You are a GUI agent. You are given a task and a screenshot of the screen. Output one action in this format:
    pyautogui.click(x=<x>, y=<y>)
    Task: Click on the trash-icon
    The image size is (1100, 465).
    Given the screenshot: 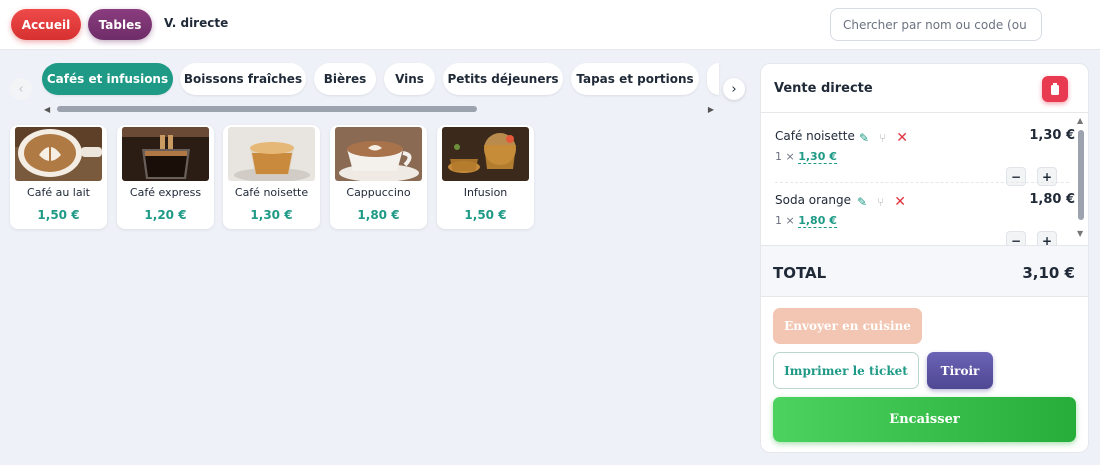 What is the action you would take?
    pyautogui.click(x=1055, y=89)
    